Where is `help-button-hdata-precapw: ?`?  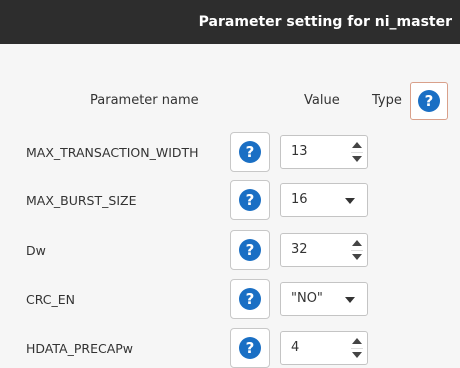 help-button-hdata-precapw: ? is located at coordinates (250, 348).